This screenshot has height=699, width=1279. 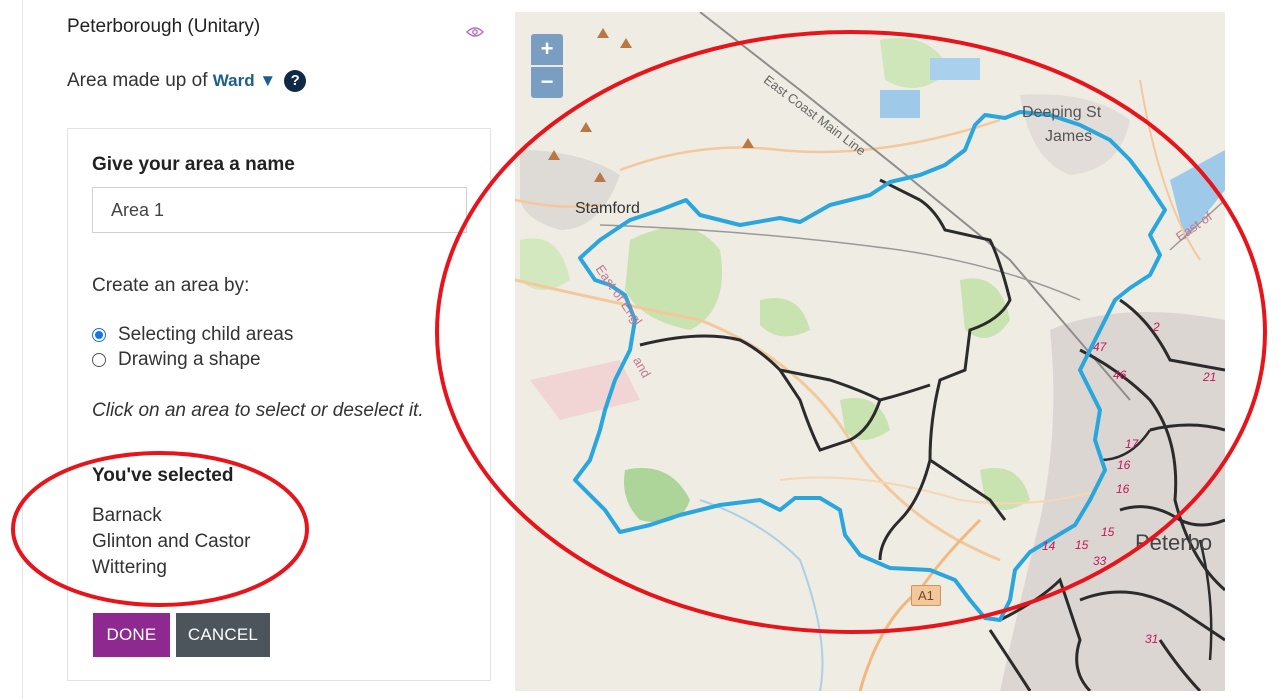 I want to click on place-label-deeping: Deeping St, so click(x=1062, y=112).